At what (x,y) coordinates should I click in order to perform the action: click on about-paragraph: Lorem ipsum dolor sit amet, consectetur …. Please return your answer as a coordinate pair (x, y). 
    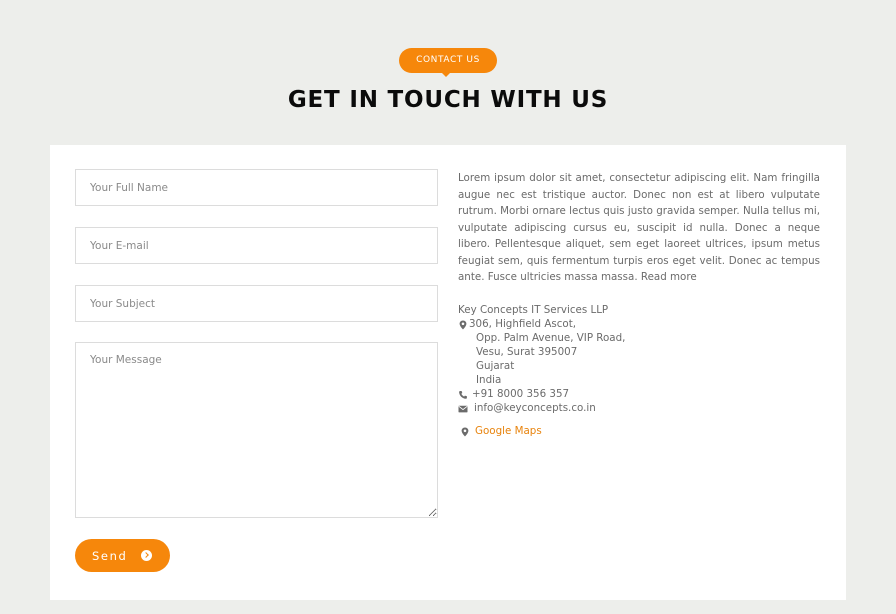
    Looking at the image, I should click on (639, 227).